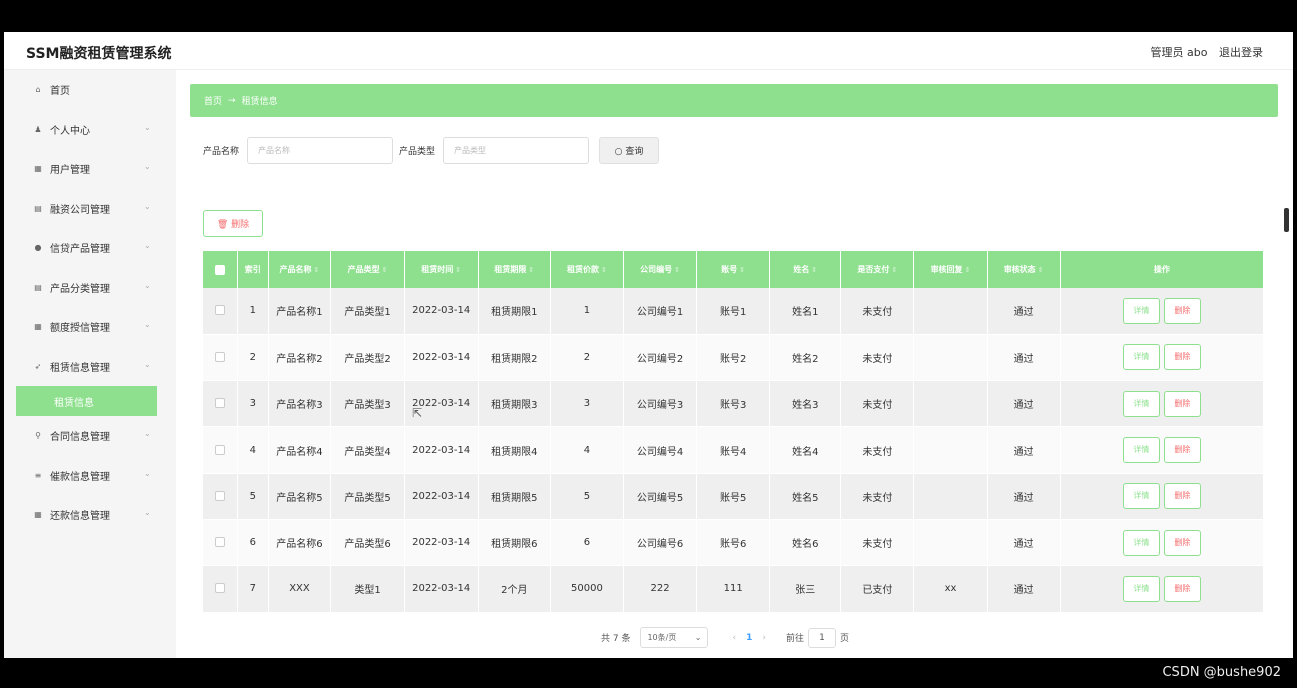 The height and width of the screenshot is (688, 1297). Describe the element at coordinates (367, 269) in the screenshot. I see `column-header: 产品类型 ⇕` at that location.